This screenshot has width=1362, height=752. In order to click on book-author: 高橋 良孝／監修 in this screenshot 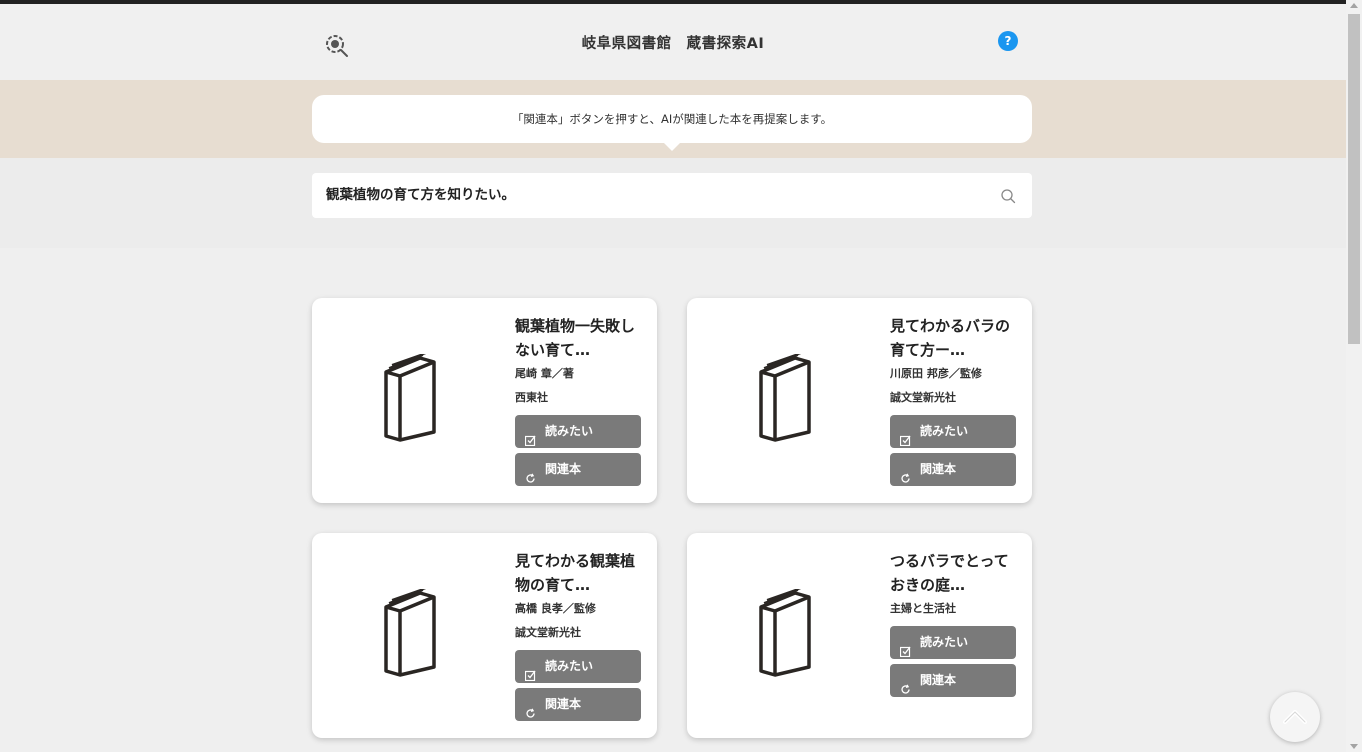, I will do `click(555, 608)`.